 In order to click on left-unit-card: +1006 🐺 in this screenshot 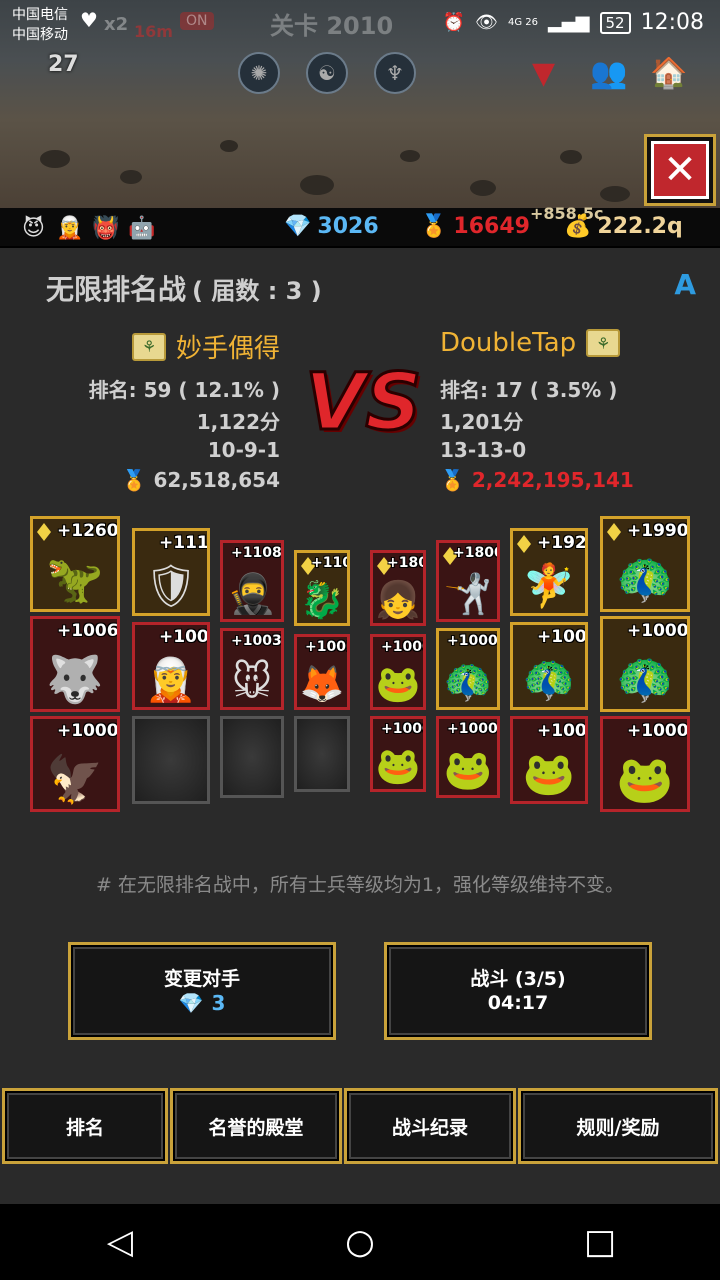, I will do `click(75, 664)`.